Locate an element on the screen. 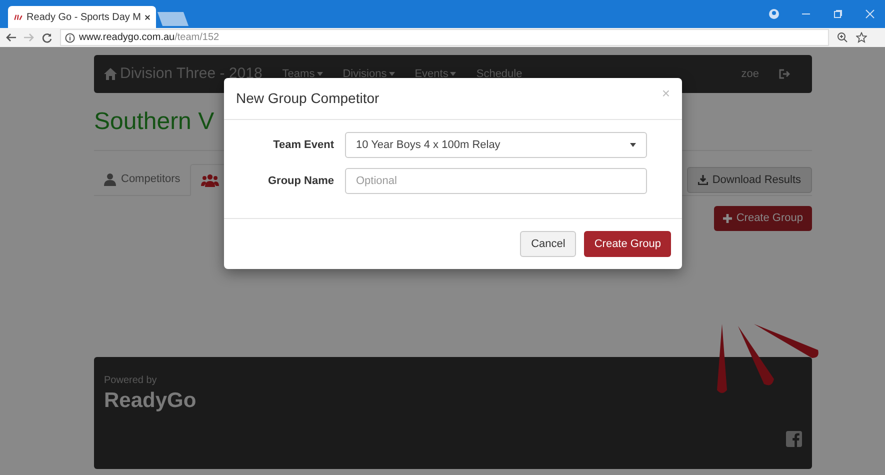 This screenshot has height=475, width=885. back-icon is located at coordinates (11, 37).